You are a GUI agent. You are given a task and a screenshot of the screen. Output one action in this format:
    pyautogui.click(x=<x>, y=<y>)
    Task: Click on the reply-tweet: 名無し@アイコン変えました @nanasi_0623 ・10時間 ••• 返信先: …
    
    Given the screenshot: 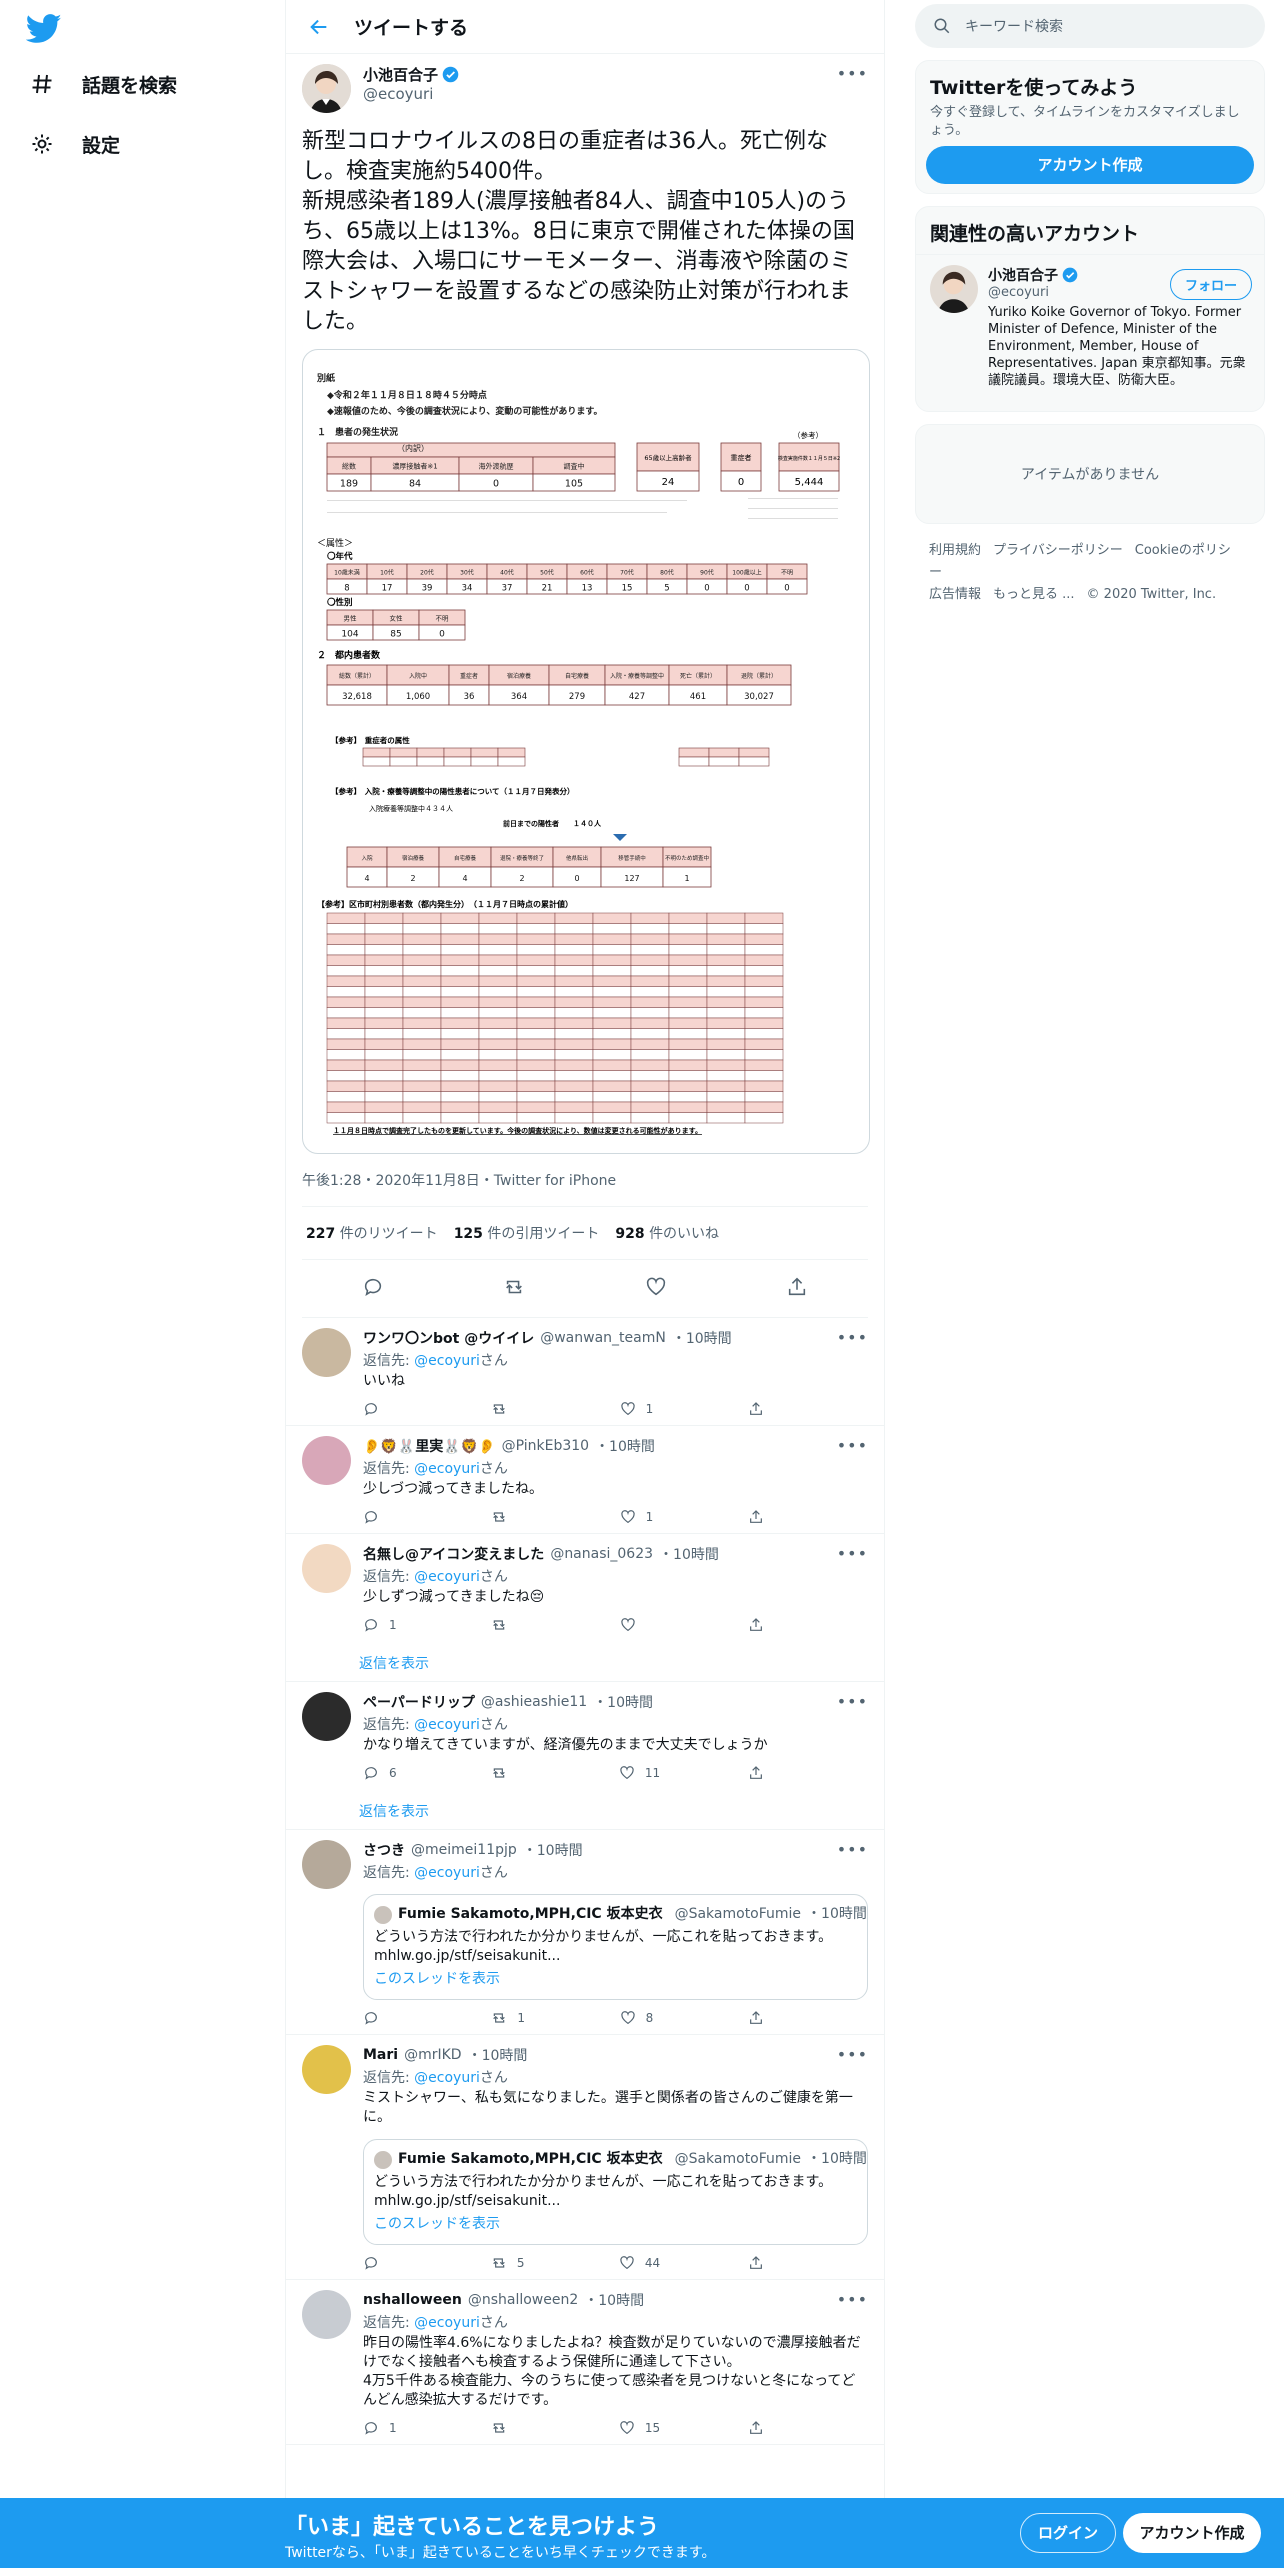 What is the action you would take?
    pyautogui.click(x=585, y=1587)
    